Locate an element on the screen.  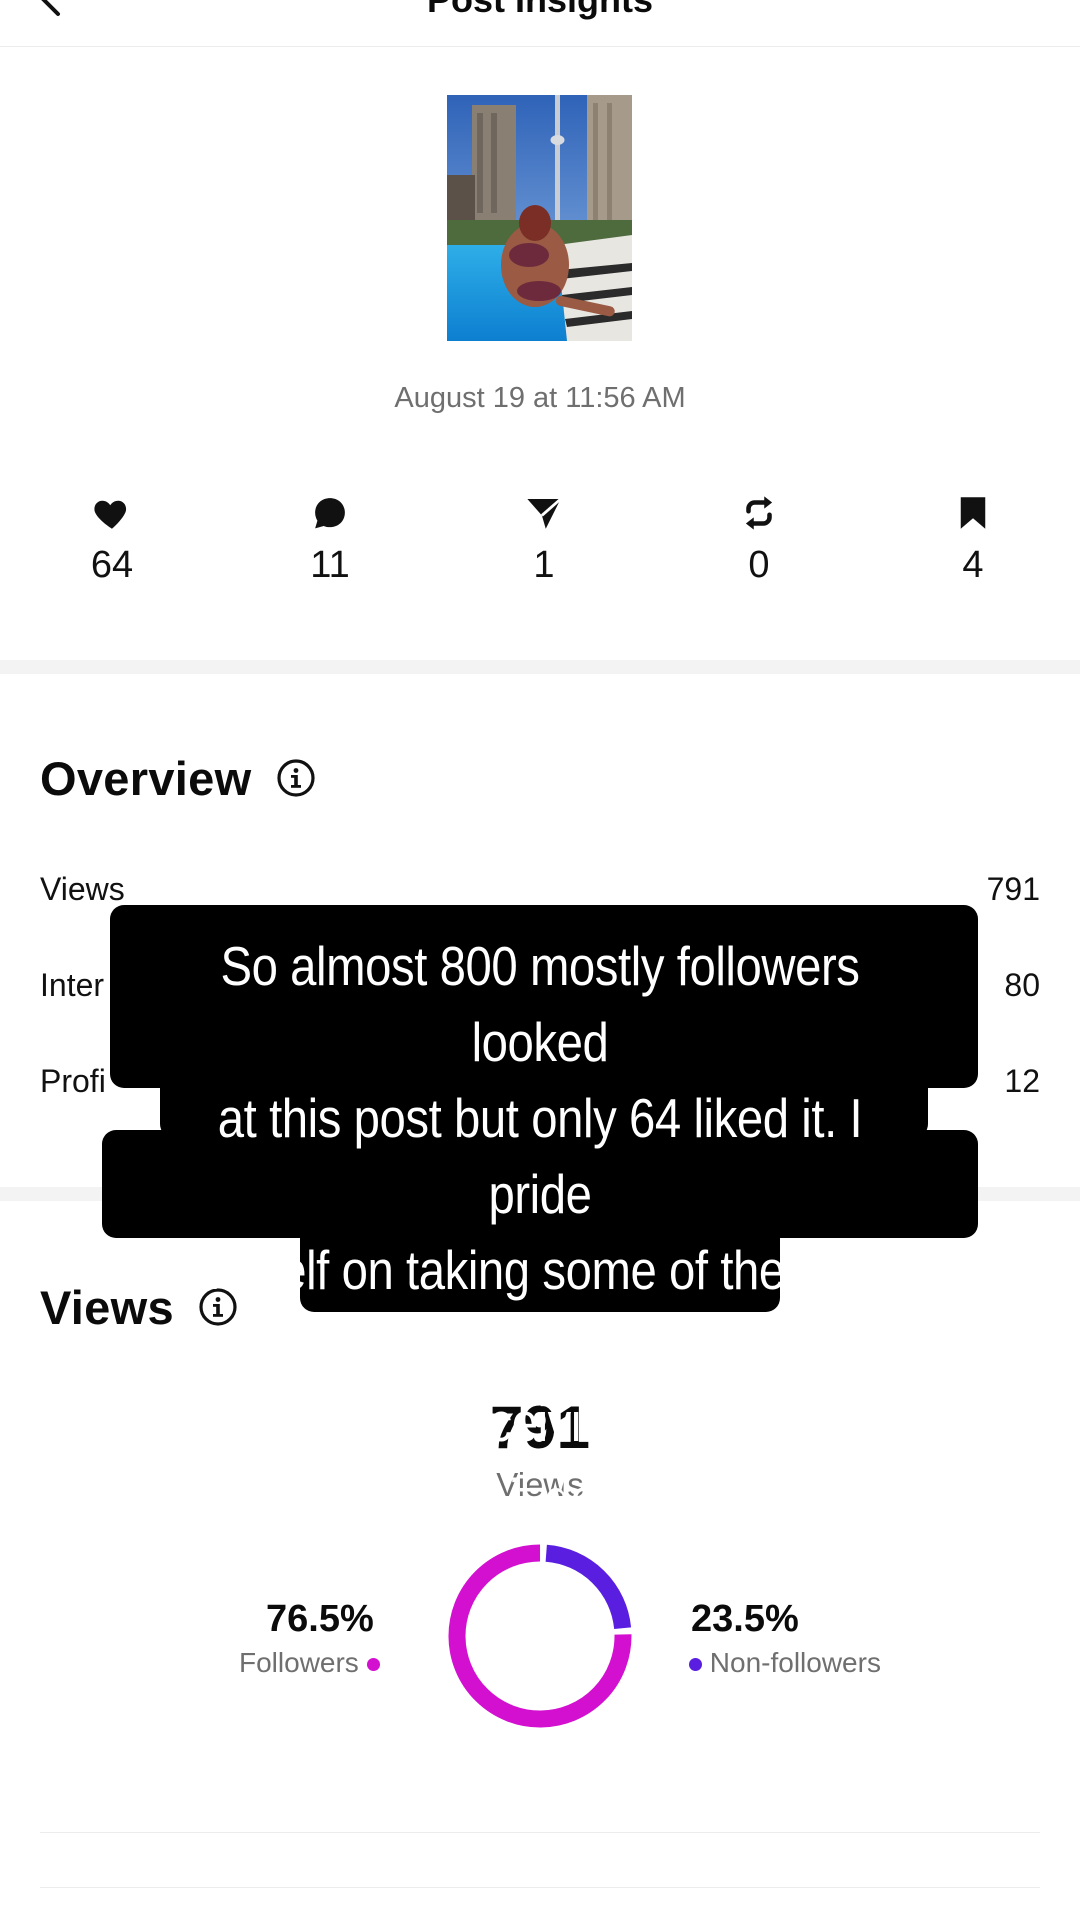
caption-line: myself on taking some of the best is located at coordinates (540, 1270).